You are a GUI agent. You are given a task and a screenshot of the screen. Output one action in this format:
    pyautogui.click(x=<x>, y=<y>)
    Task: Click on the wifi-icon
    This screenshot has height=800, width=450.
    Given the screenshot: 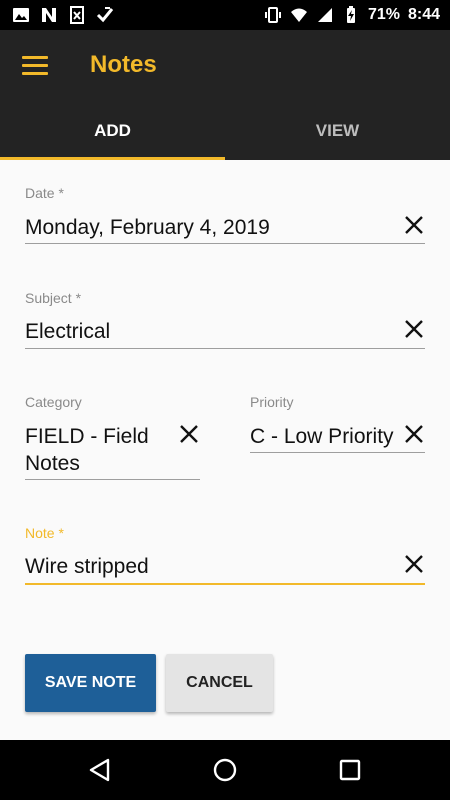 What is the action you would take?
    pyautogui.click(x=298, y=15)
    